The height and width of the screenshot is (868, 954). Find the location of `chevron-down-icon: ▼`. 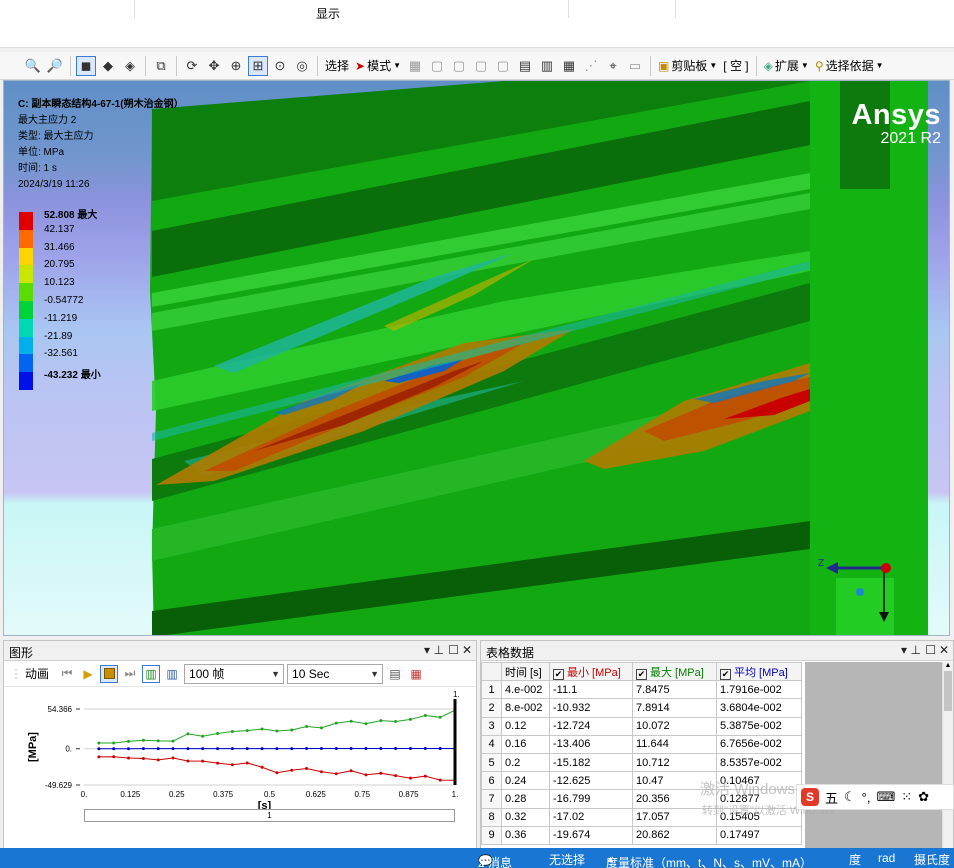

chevron-down-icon: ▼ is located at coordinates (397, 65).